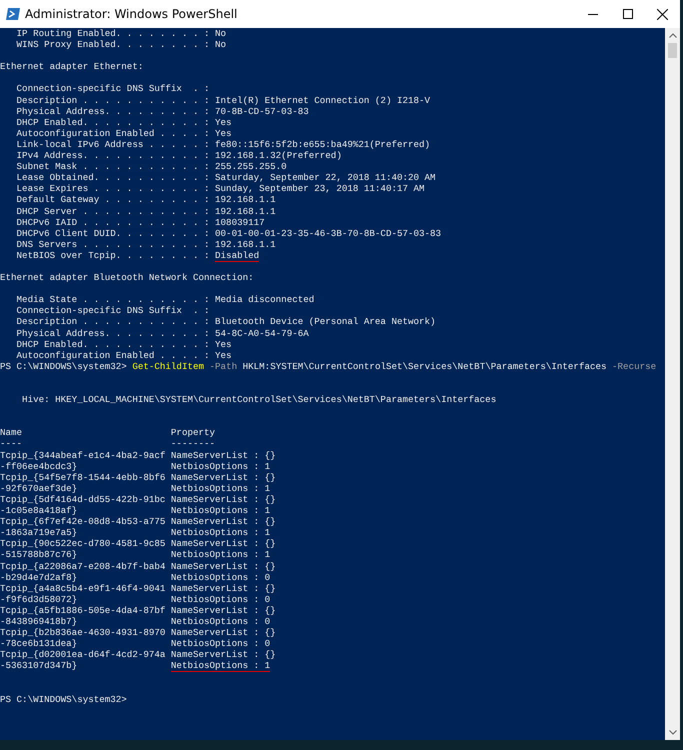  What do you see at coordinates (633, 366) in the screenshot?
I see `command-parameter: -Recurse` at bounding box center [633, 366].